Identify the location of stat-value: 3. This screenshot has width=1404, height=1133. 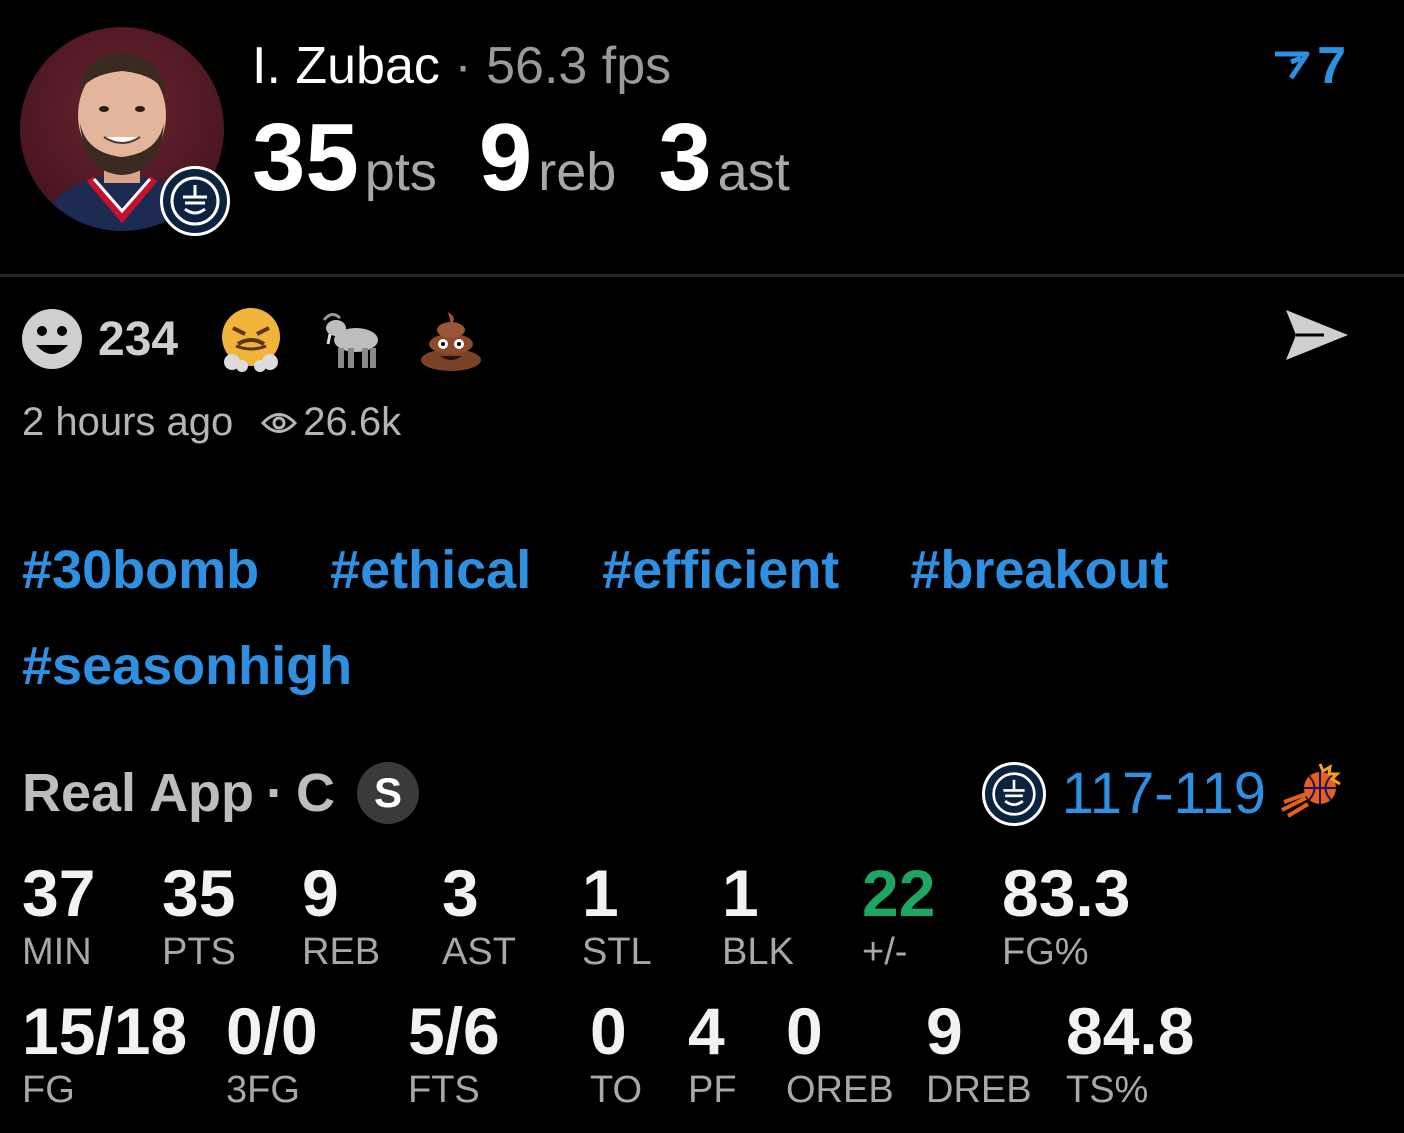
(460, 893).